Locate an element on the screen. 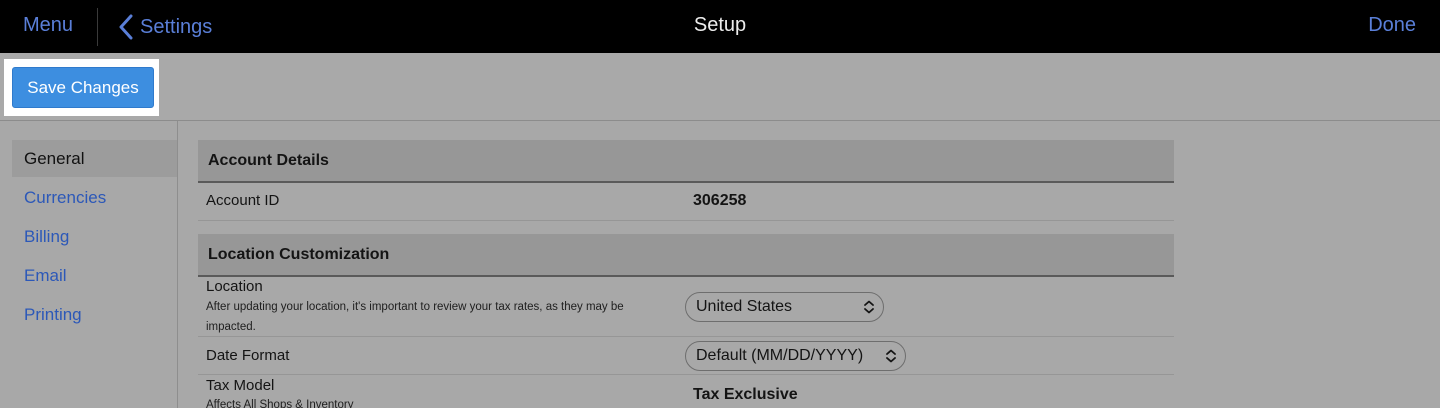 The width and height of the screenshot is (1440, 408). sidebar-item-billing: Billing is located at coordinates (94, 236).